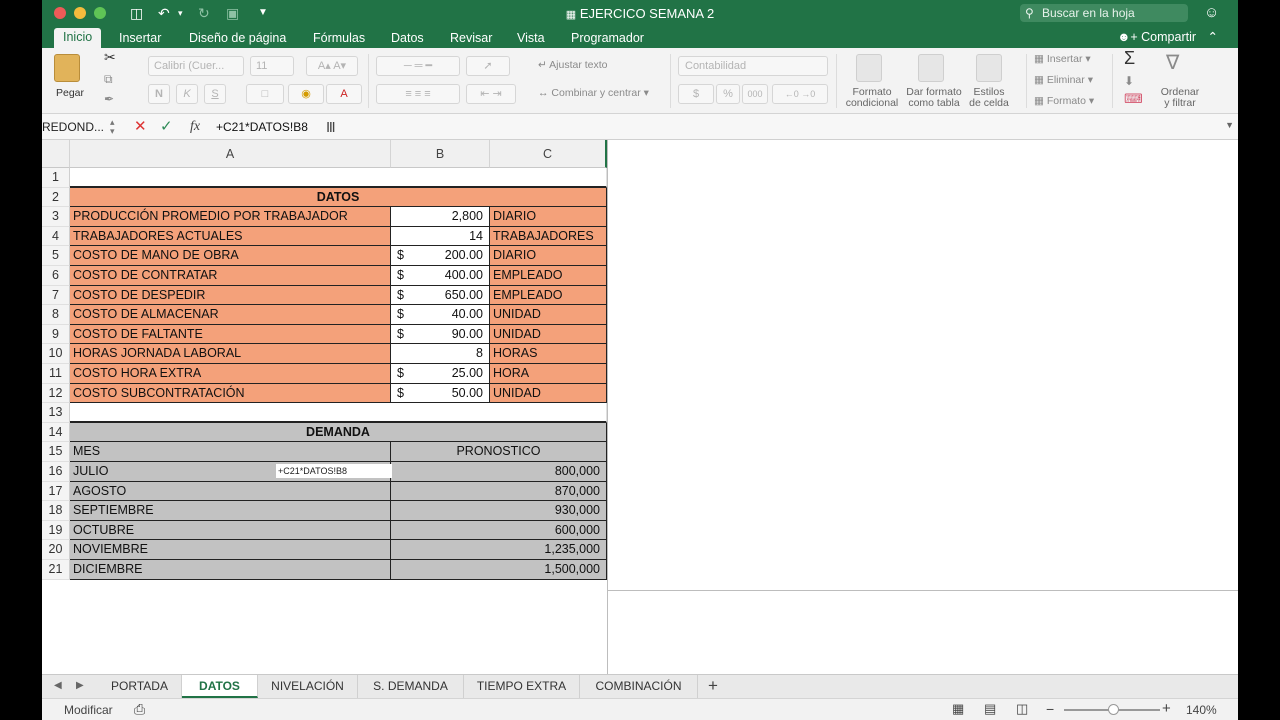  I want to click on thousands-format-button: 000, so click(755, 94).